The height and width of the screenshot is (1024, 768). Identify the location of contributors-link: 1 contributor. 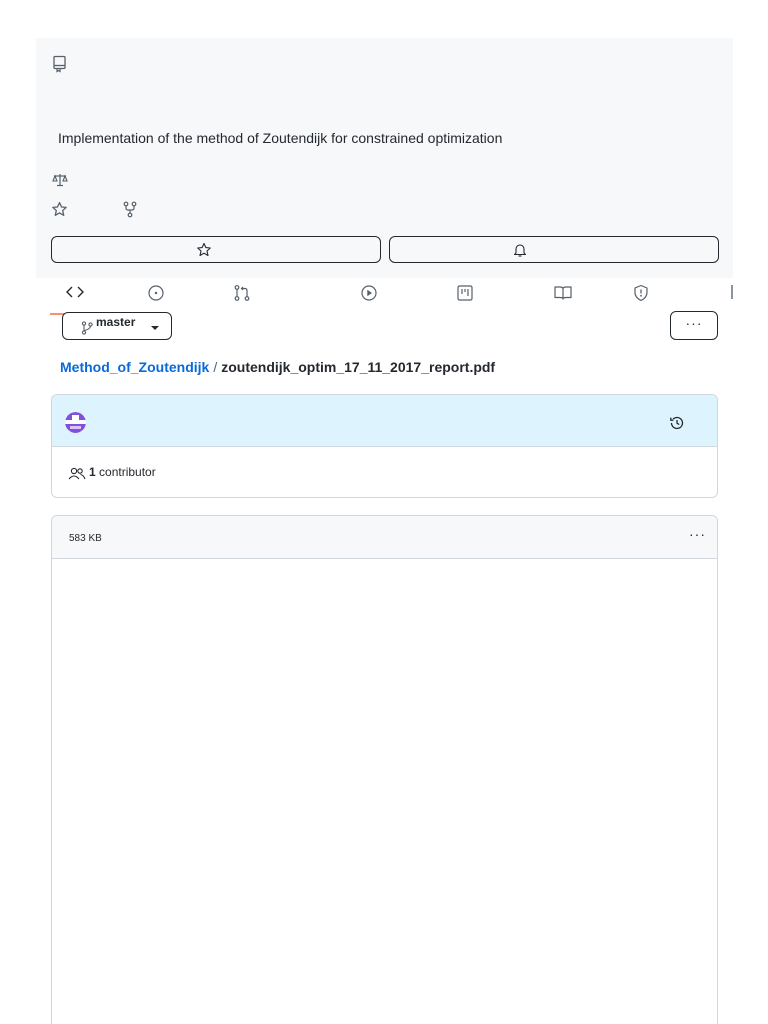
(112, 472).